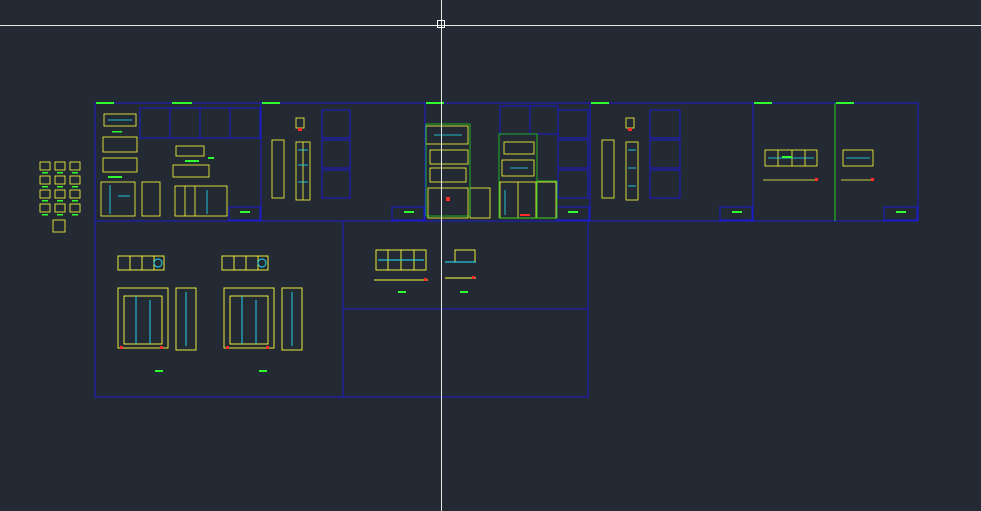 Image resolution: width=981 pixels, height=511 pixels. Describe the element at coordinates (60, 197) in the screenshot. I see `detail-legend-column` at that location.